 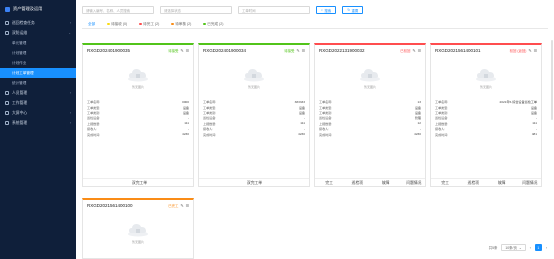 I want to click on app-logo: 资产管理及运用, so click(x=38, y=9).